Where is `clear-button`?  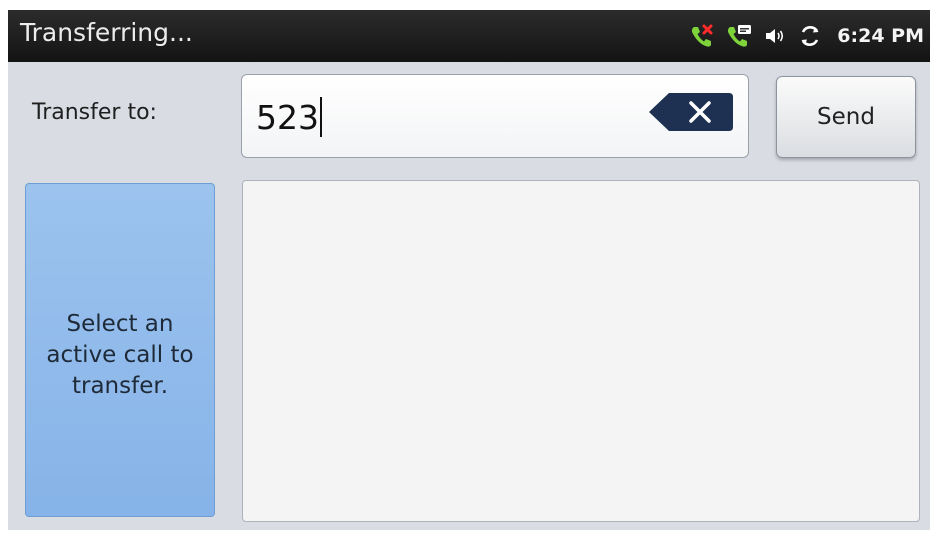
clear-button is located at coordinates (691, 112).